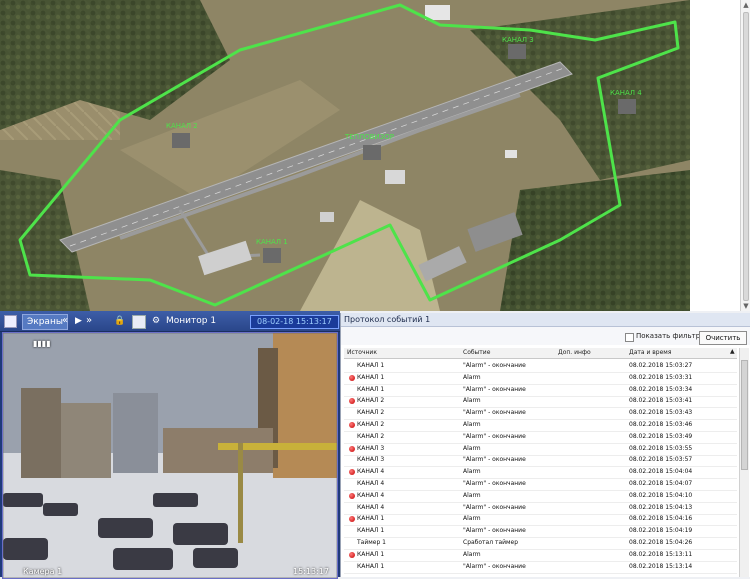 The height and width of the screenshot is (579, 750). Describe the element at coordinates (78, 321) in the screenshot. I see `play-icon: ▶` at that location.